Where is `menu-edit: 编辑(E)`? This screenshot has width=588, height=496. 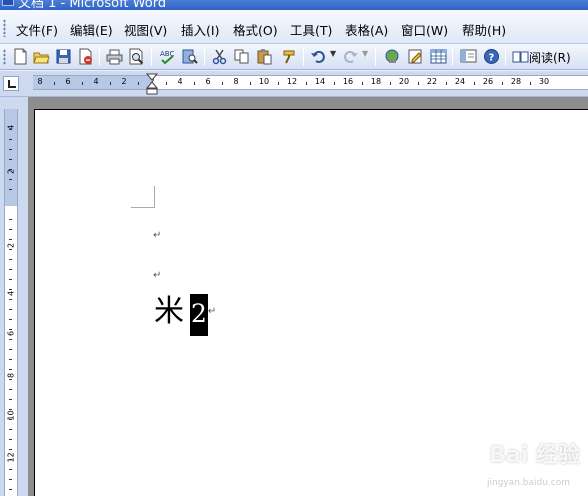
menu-edit: 编辑(E) is located at coordinates (91, 29).